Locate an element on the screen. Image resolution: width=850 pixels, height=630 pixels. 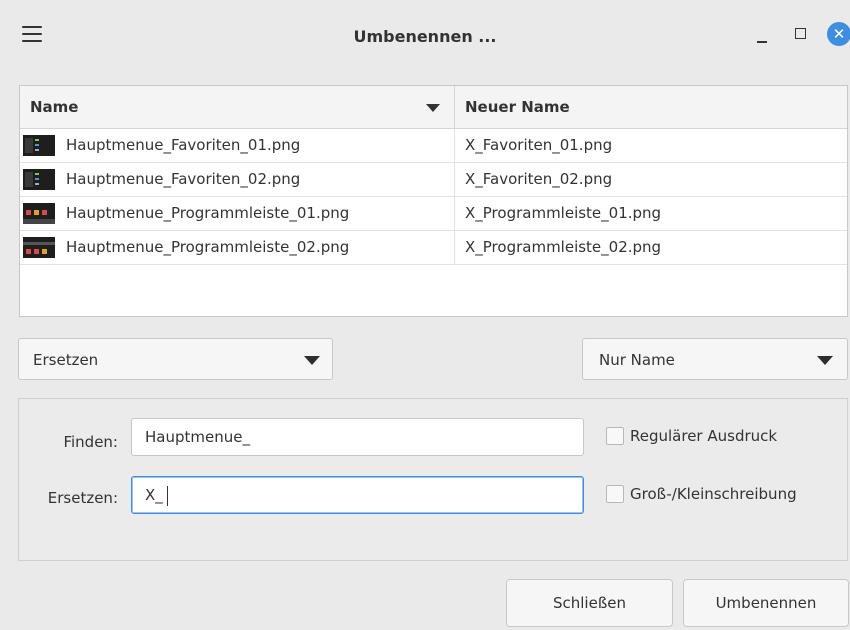
case-checkbox is located at coordinates (615, 494).